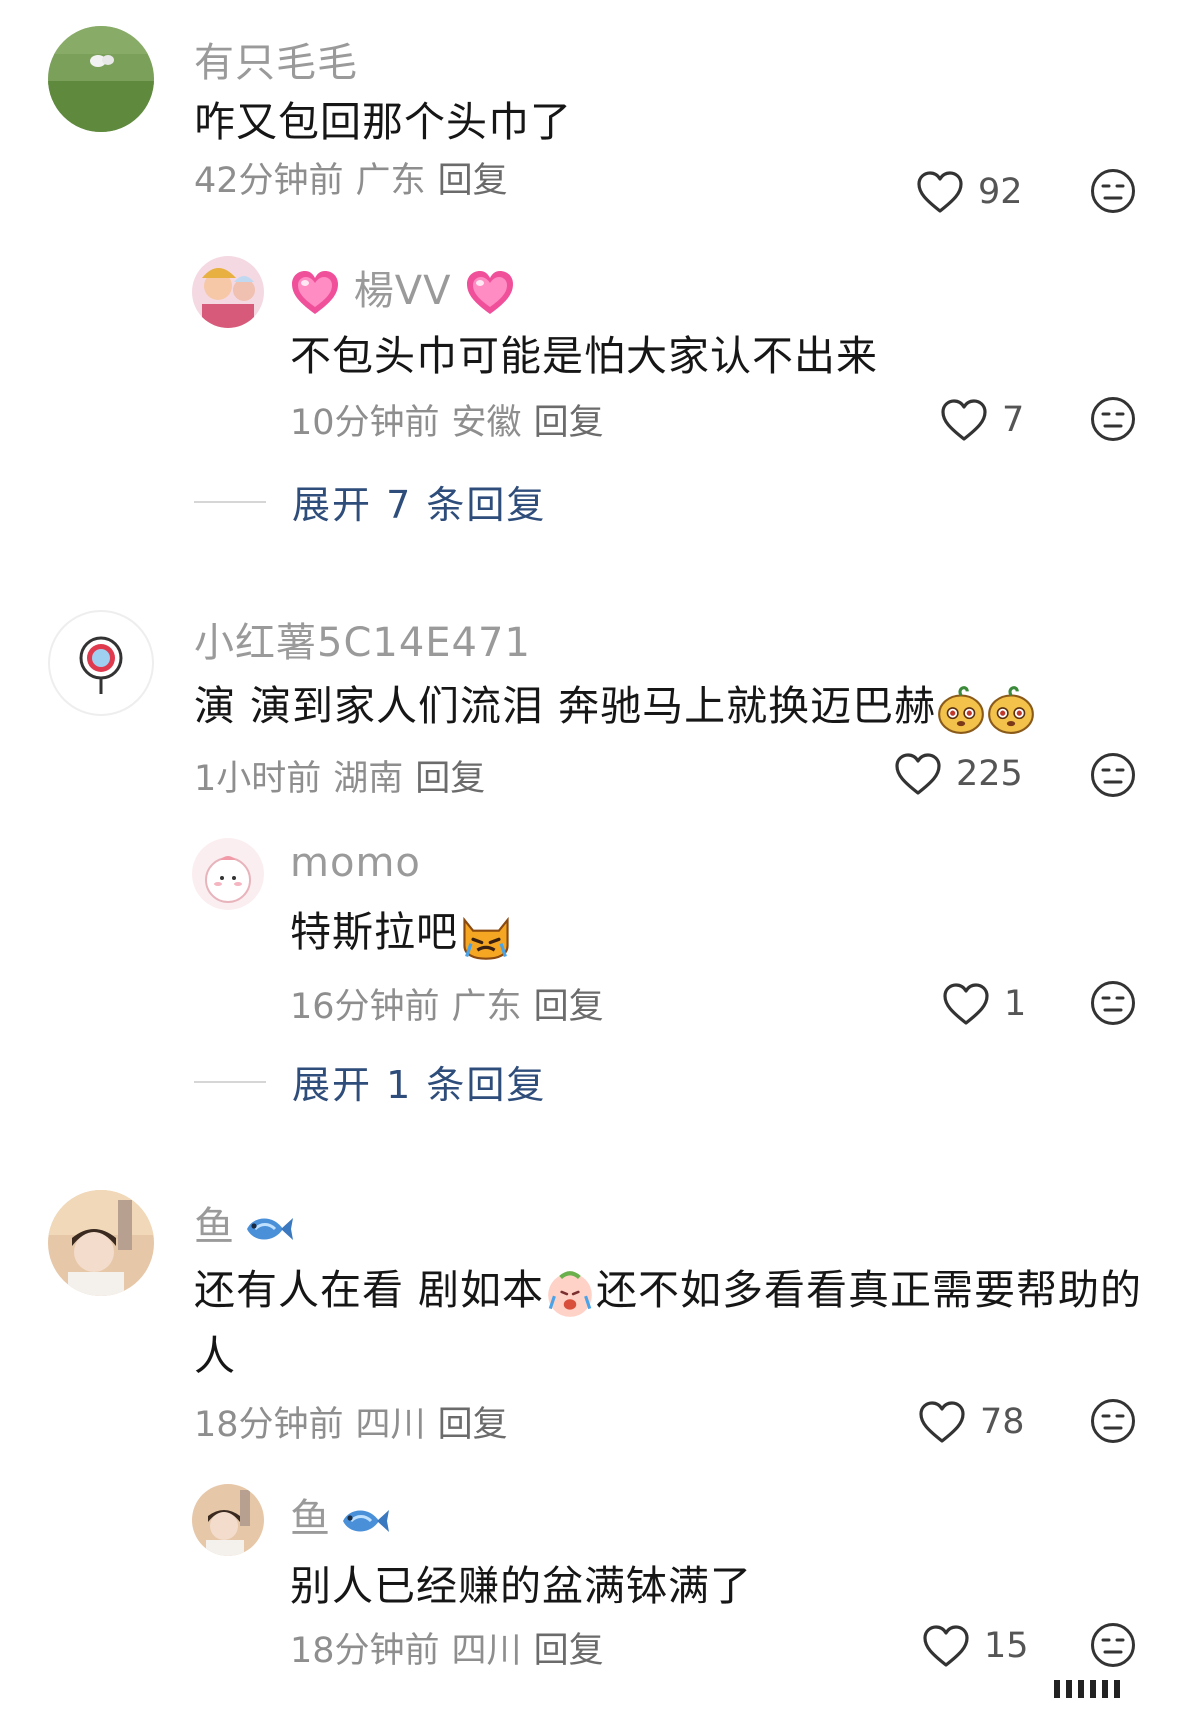  What do you see at coordinates (1000, 192) in the screenshot?
I see `like-count: 92` at bounding box center [1000, 192].